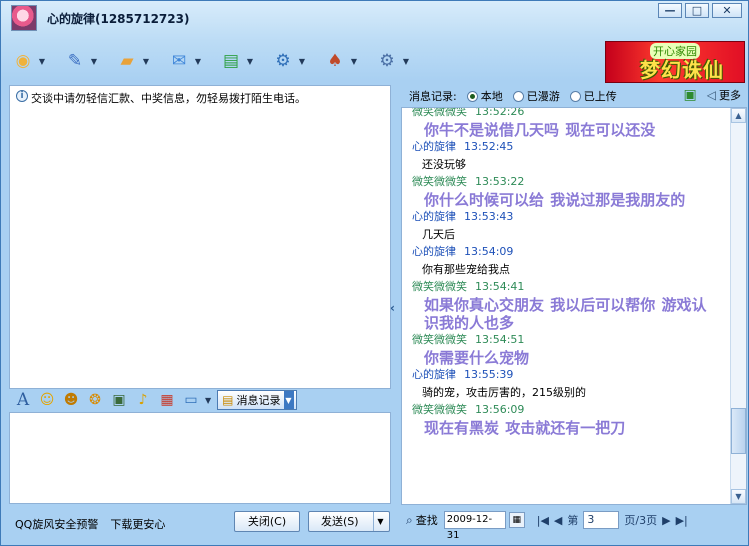 This screenshot has width=749, height=546. What do you see at coordinates (392, 308) in the screenshot?
I see `collapse-arrow-icon: ‹` at bounding box center [392, 308].